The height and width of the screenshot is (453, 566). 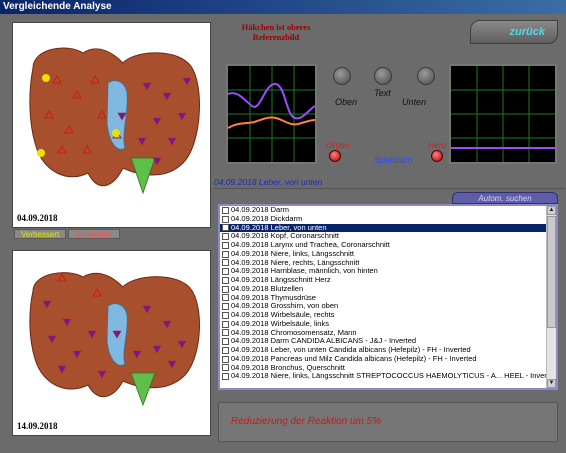 What do you see at coordinates (514, 32) in the screenshot?
I see `back-button: zurück` at bounding box center [514, 32].